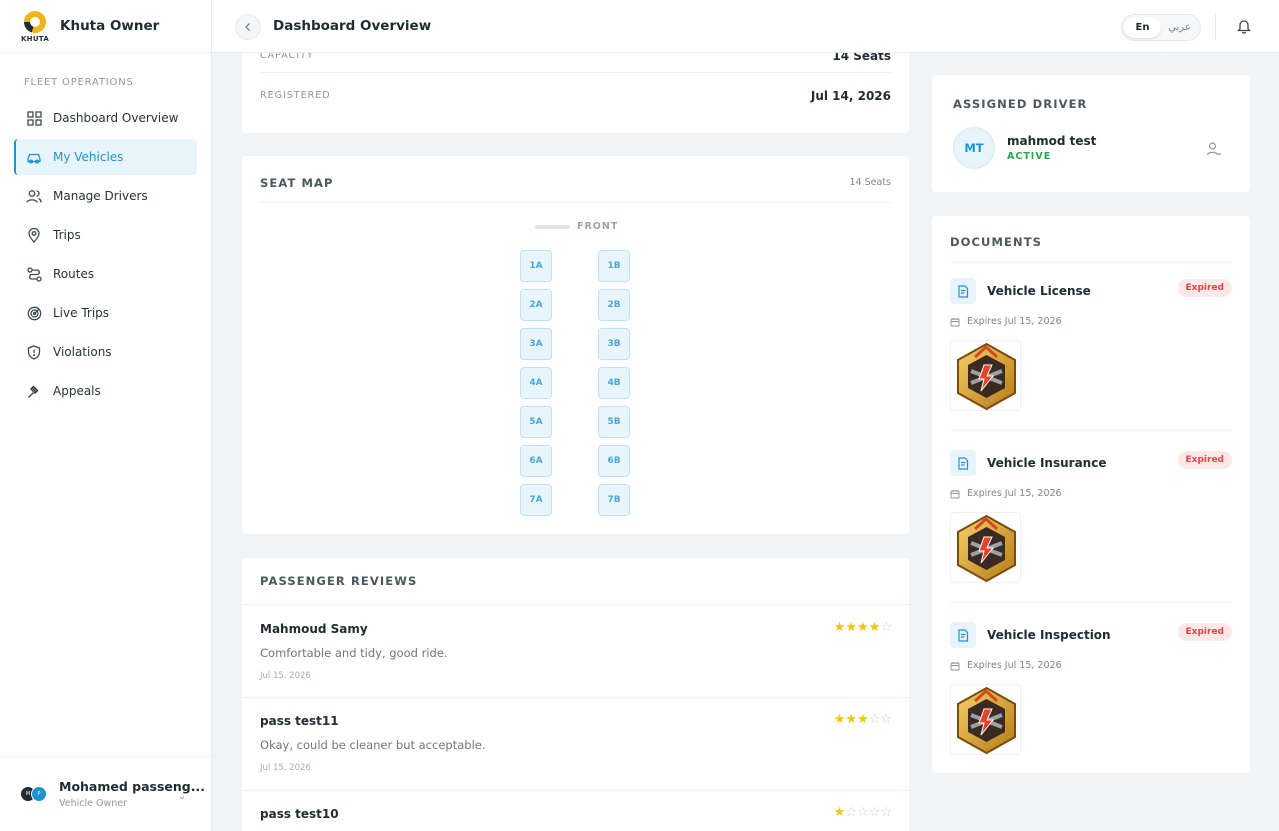  I want to click on seat-button: 1B, so click(614, 266).